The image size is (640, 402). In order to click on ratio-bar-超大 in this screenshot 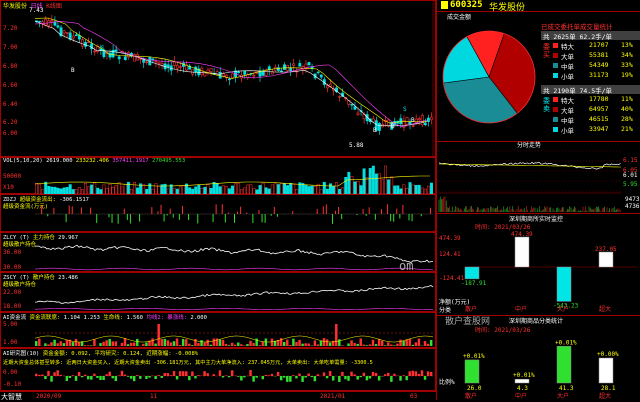, I will do `click(606, 370)`.